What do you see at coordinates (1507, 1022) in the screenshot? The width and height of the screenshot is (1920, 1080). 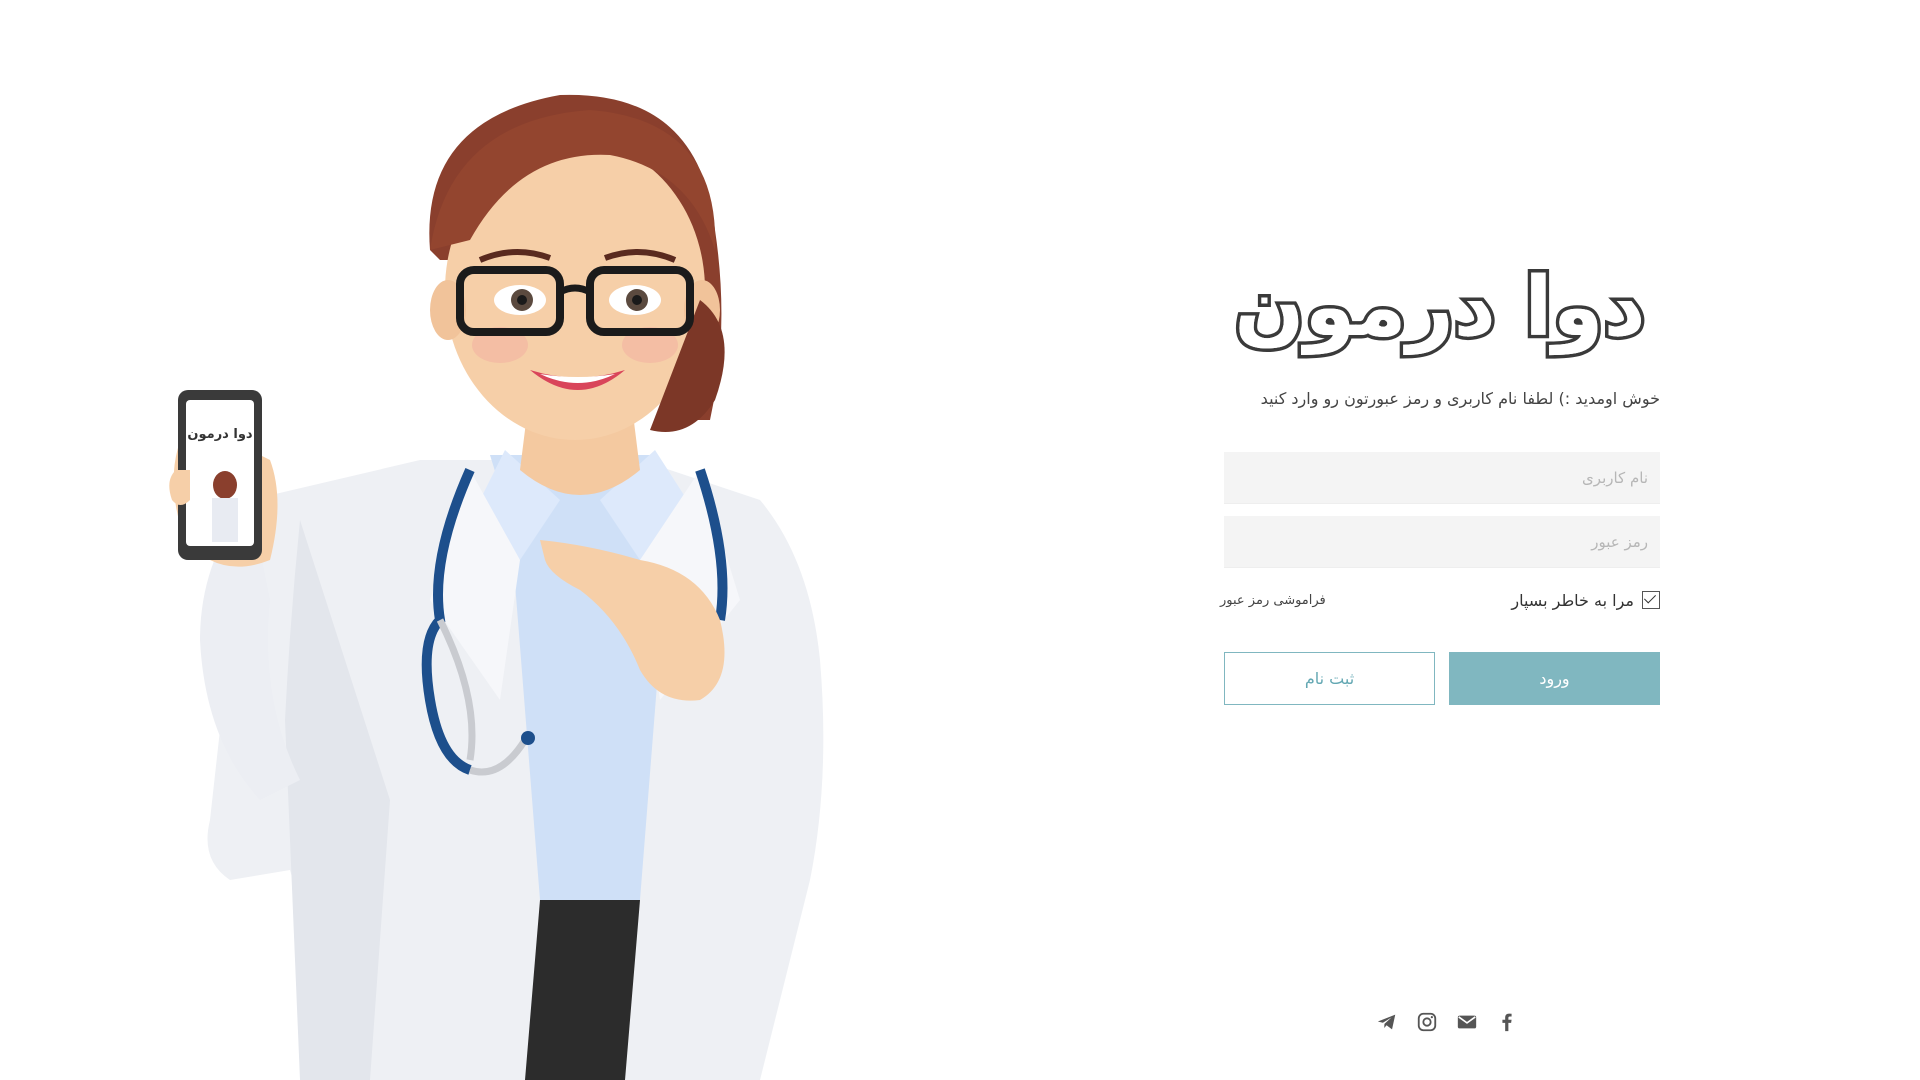 I see `facebook-icon` at bounding box center [1507, 1022].